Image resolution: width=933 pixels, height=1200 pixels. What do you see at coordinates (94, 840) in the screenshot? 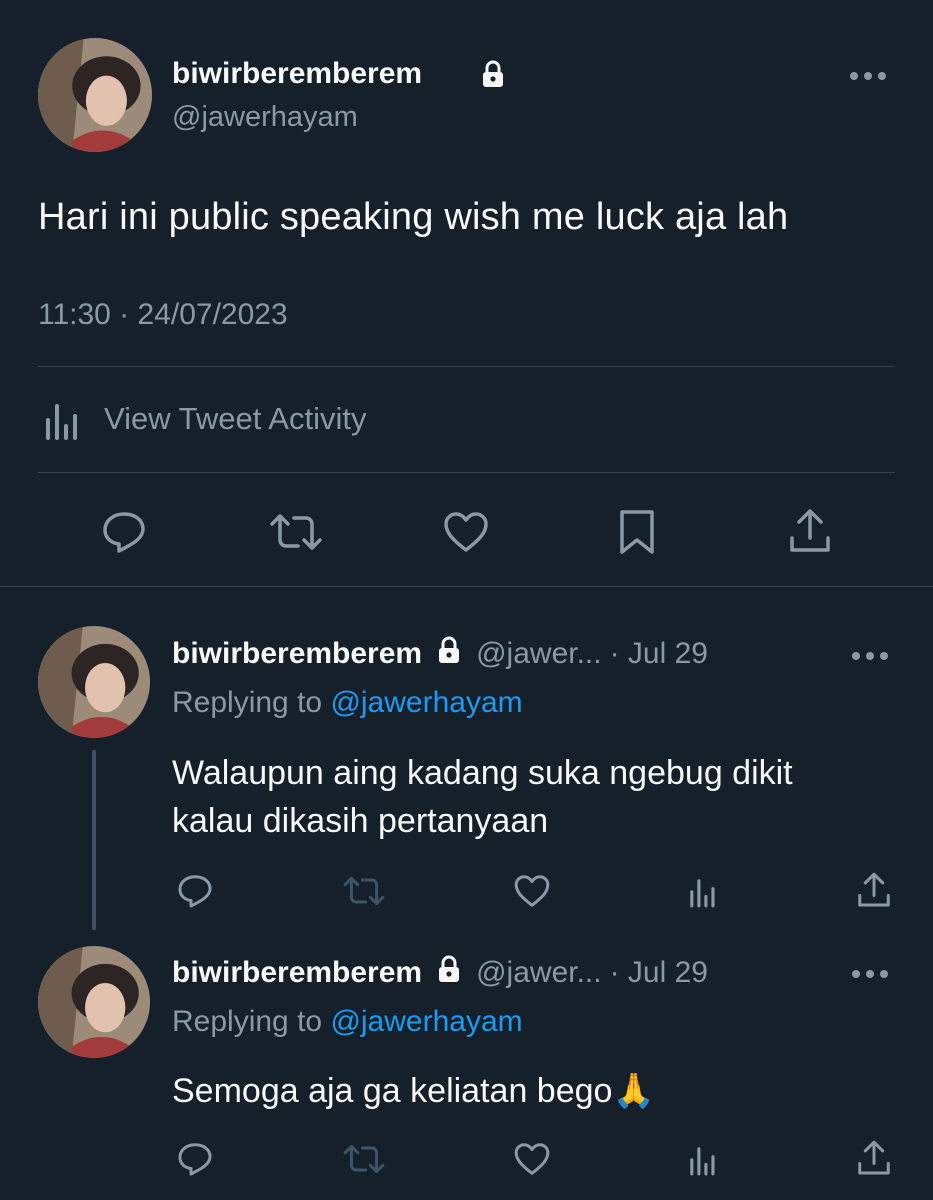
I see `thread-line` at bounding box center [94, 840].